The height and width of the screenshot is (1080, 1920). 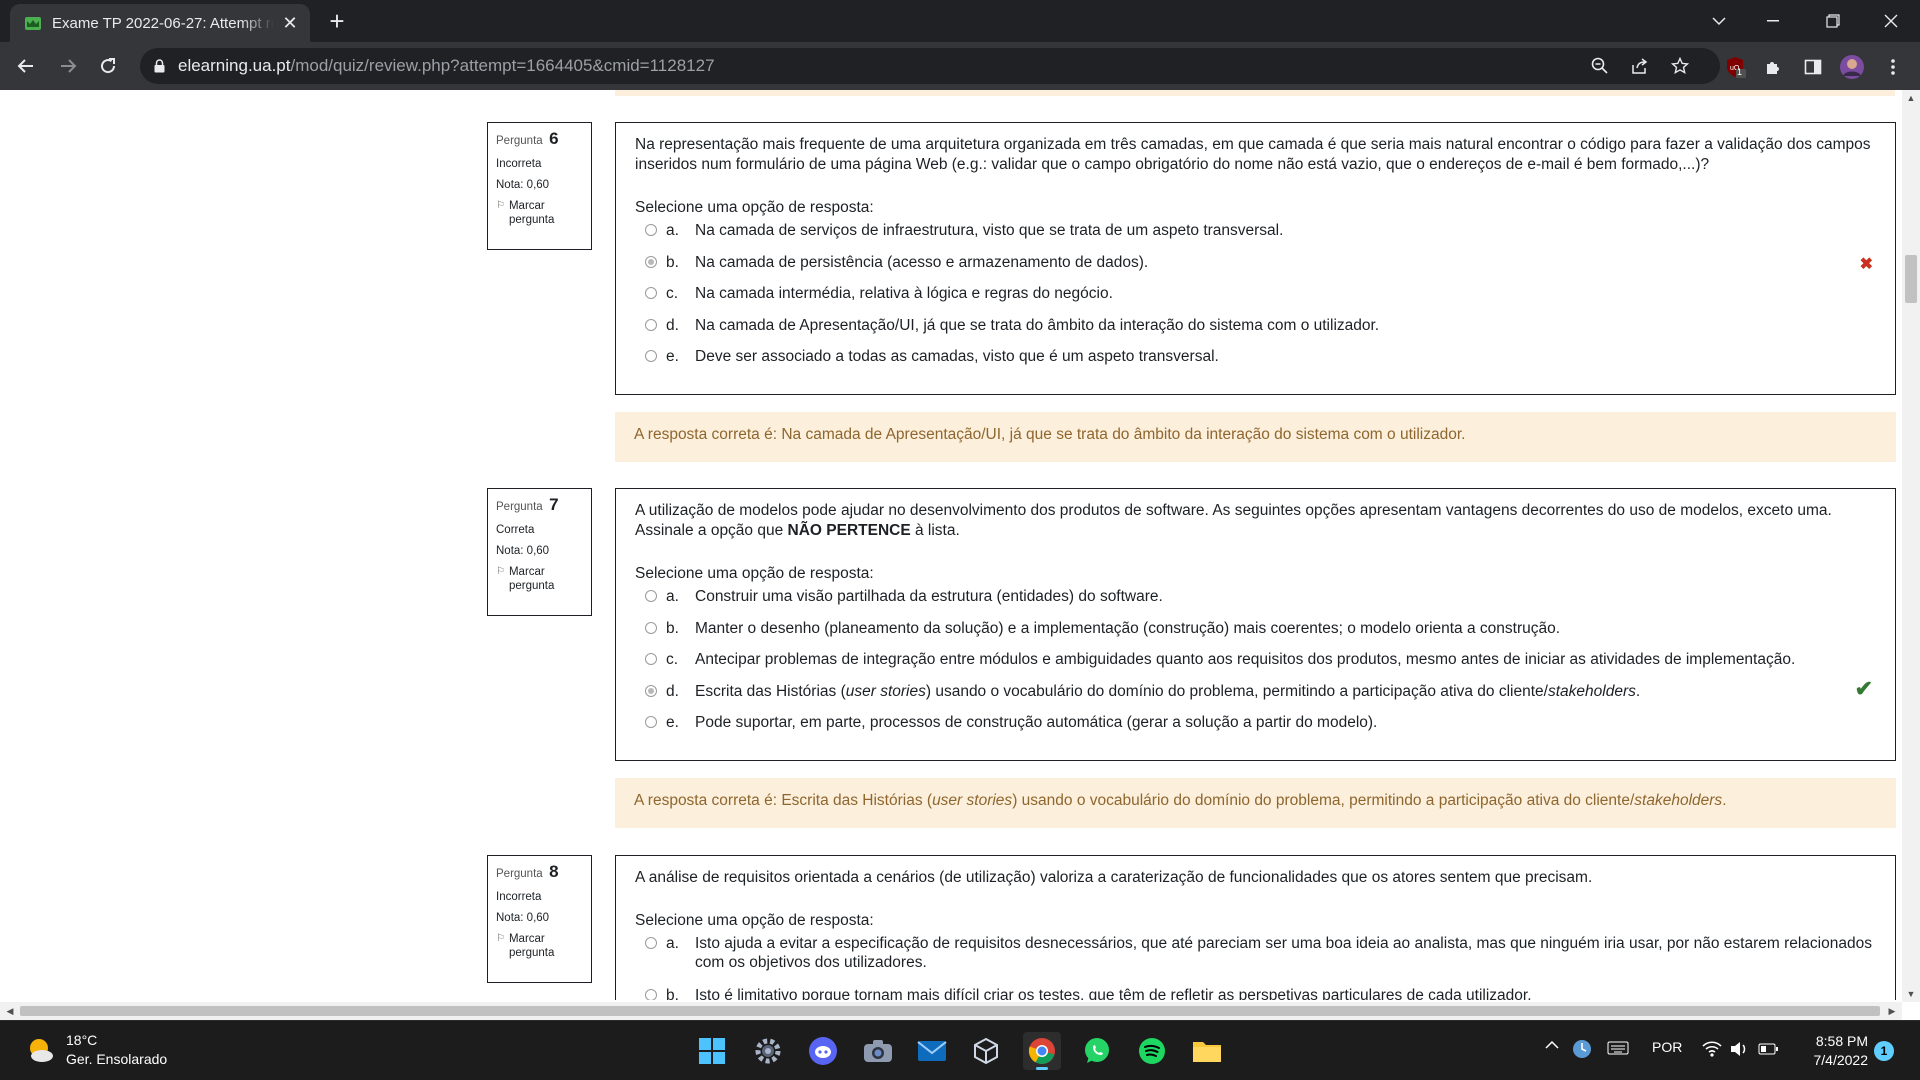 What do you see at coordinates (1152, 1051) in the screenshot?
I see `spotify-icon` at bounding box center [1152, 1051].